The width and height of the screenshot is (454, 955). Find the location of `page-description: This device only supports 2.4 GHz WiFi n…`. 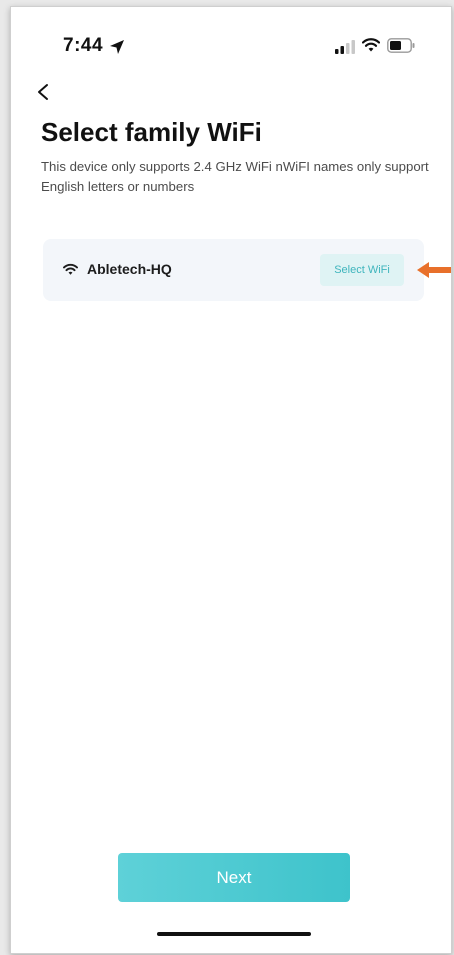

page-description: This device only supports 2.4 GHz WiFi n… is located at coordinates (235, 176).